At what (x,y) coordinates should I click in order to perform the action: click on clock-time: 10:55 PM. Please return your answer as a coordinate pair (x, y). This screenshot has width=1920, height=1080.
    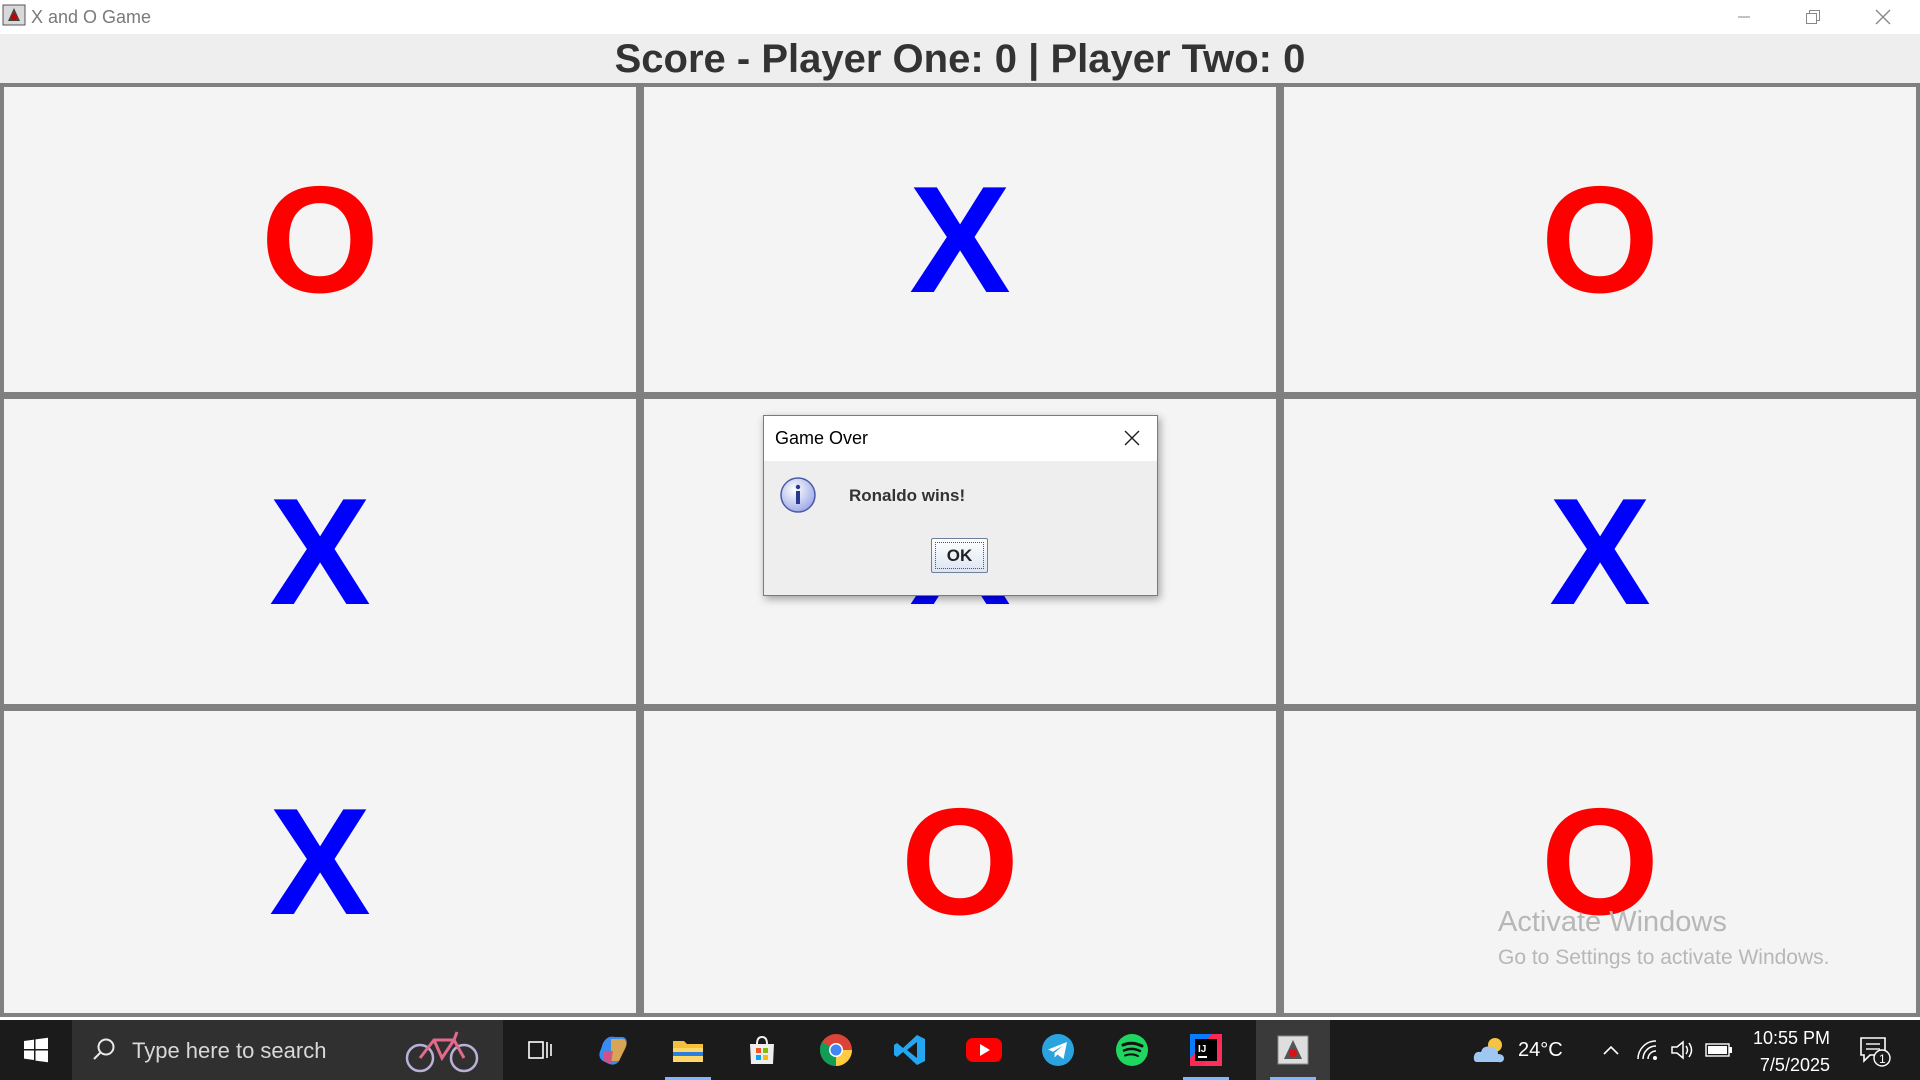
    Looking at the image, I should click on (1791, 1038).